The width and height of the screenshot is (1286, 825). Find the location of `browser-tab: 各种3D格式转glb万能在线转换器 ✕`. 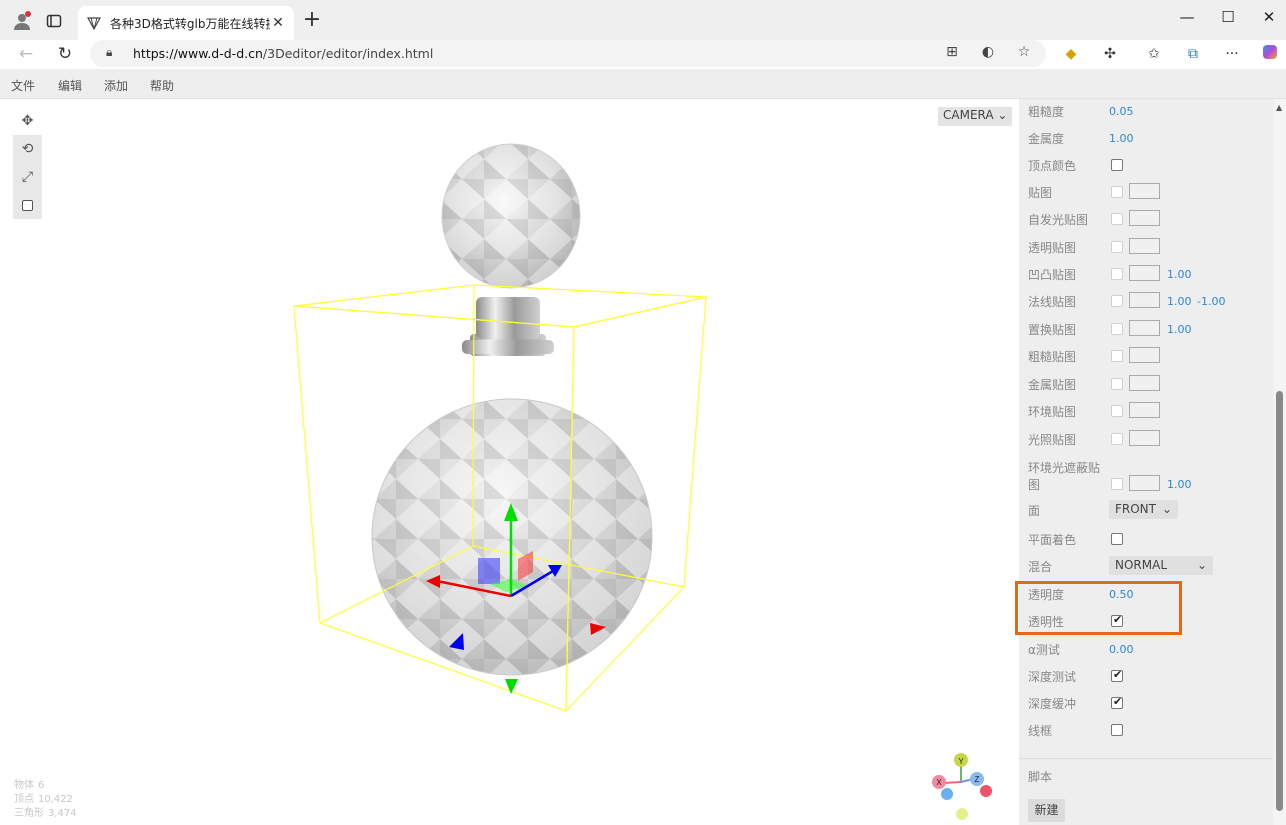

browser-tab: 各种3D格式转glb万能在线转换器 ✕ is located at coordinates (186, 23).